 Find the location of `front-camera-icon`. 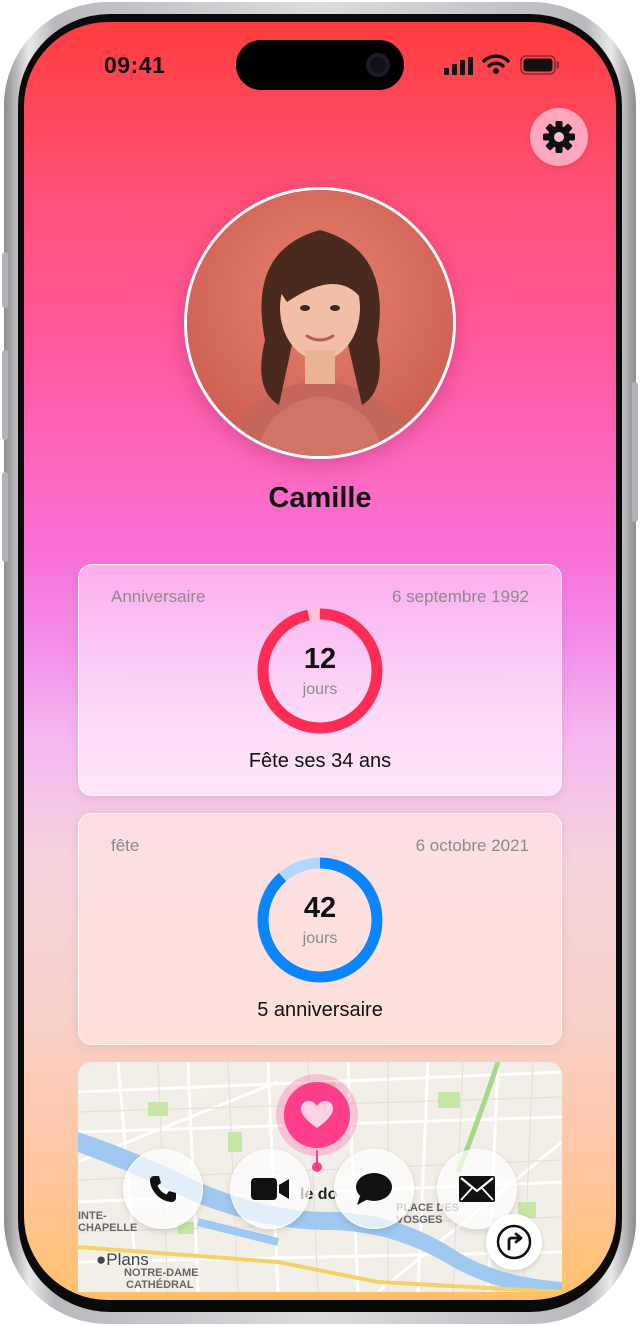

front-camera-icon is located at coordinates (378, 65).